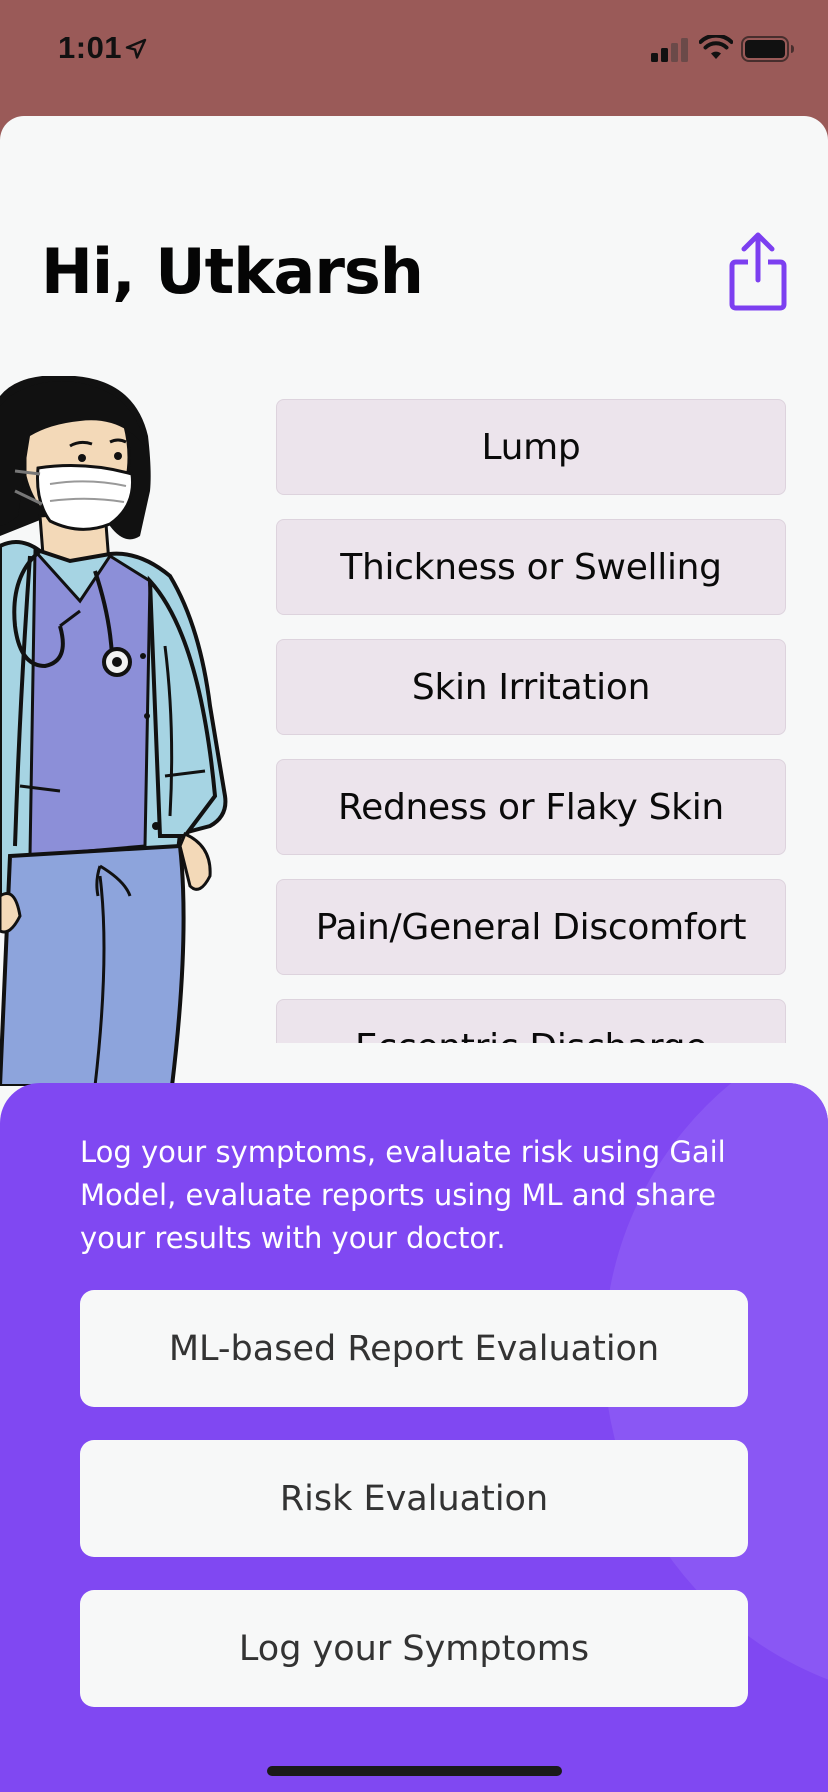  What do you see at coordinates (531, 567) in the screenshot?
I see `symptom-item-thickness: Thickness or Swelling` at bounding box center [531, 567].